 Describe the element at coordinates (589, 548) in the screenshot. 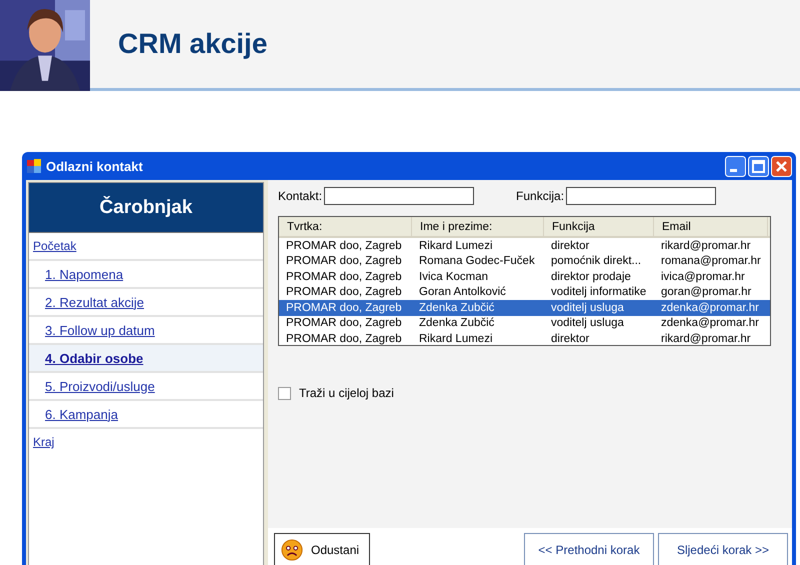

I see `previous-button: << Prethodni korak` at that location.